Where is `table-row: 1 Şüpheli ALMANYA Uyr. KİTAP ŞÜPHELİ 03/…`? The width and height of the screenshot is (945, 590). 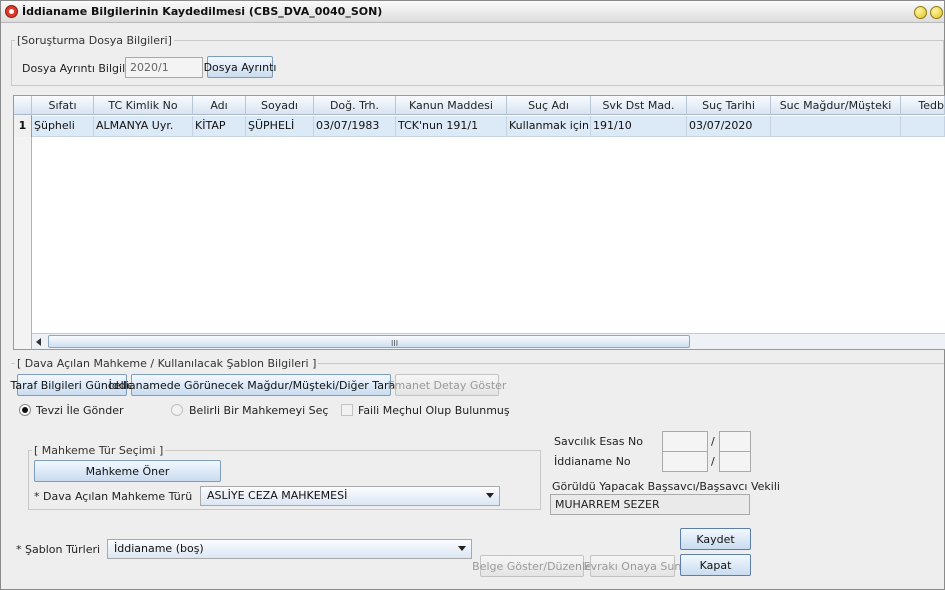
table-row: 1 Şüpheli ALMANYA Uyr. KİTAP ŞÜPHELİ 03/… is located at coordinates (479, 126).